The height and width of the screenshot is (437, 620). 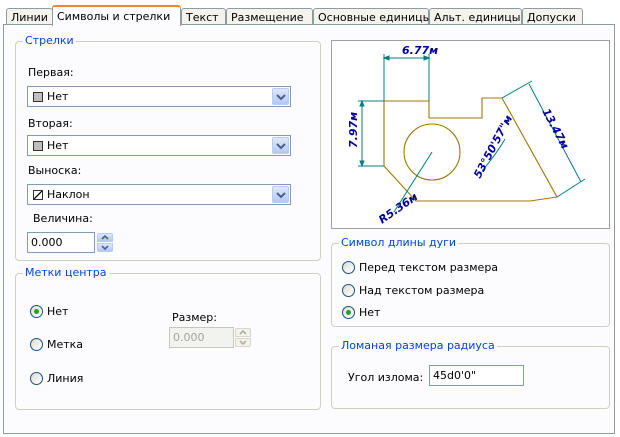 I want to click on arc-above-text-label: Над текстом размера, so click(x=422, y=290).